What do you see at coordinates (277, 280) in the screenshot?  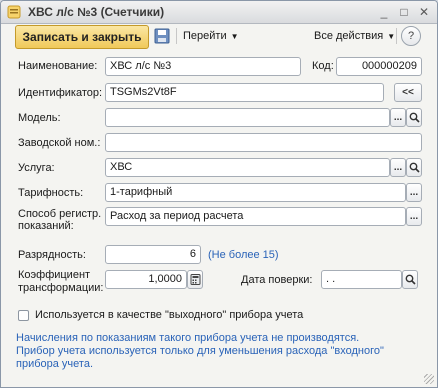 I see `check-date-label: Дата поверки:` at bounding box center [277, 280].